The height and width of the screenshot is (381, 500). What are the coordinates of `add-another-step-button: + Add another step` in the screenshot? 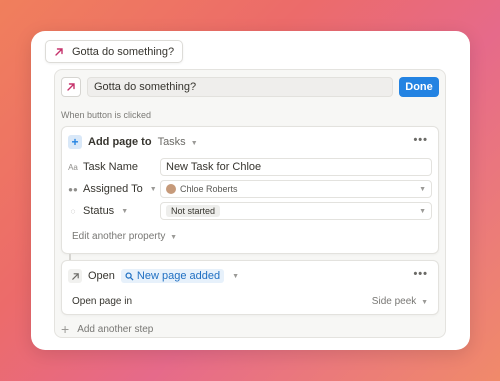 It's located at (107, 329).